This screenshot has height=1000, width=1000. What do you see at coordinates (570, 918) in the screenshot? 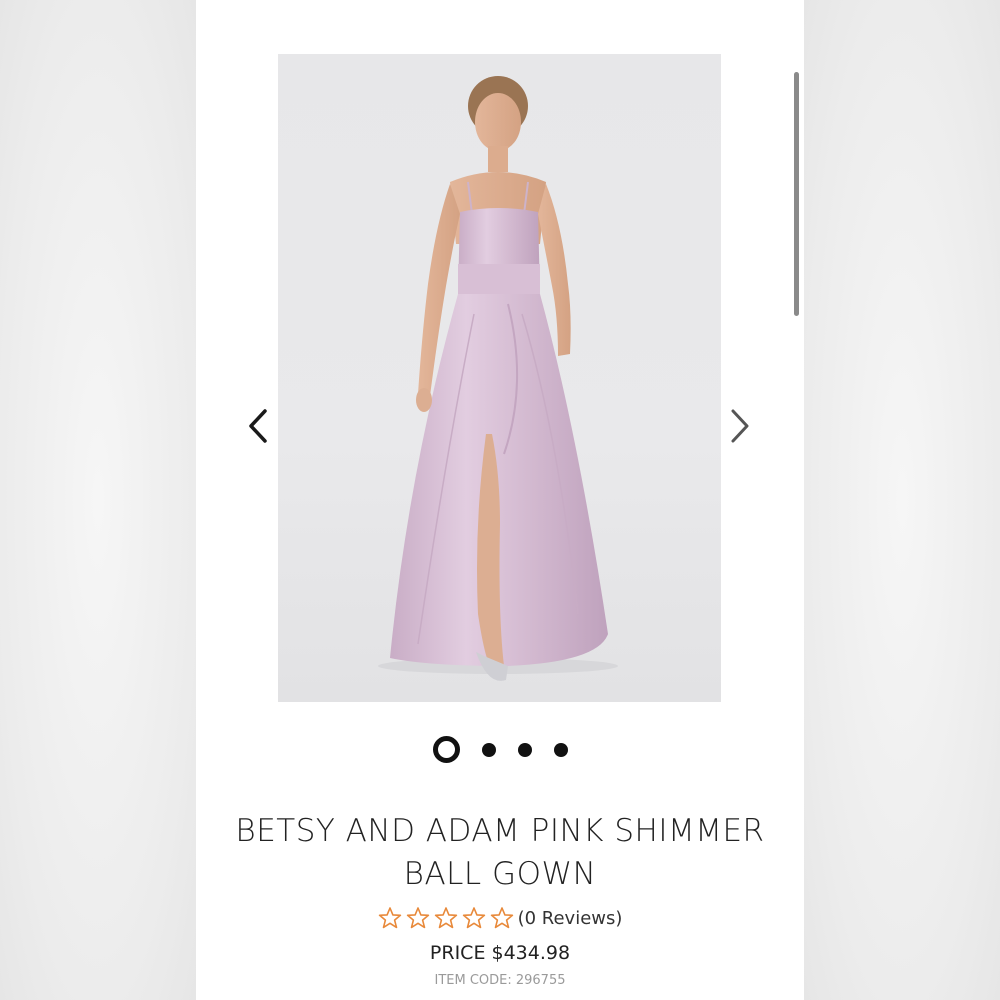
I see `reviews-link: (0 Reviews)` at bounding box center [570, 918].